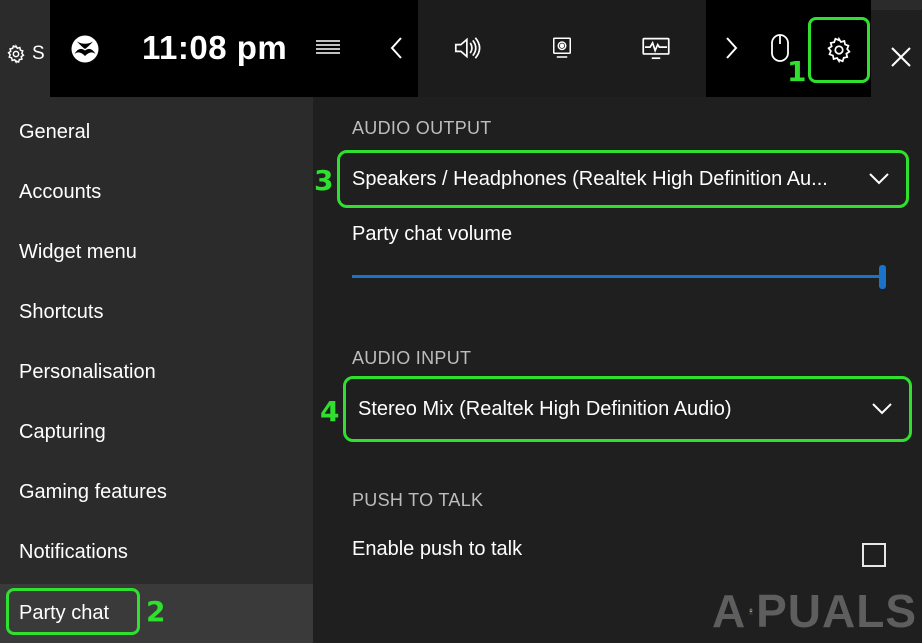  What do you see at coordinates (156, 552) in the screenshot?
I see `sidebar-item-notifications: Notifications` at bounding box center [156, 552].